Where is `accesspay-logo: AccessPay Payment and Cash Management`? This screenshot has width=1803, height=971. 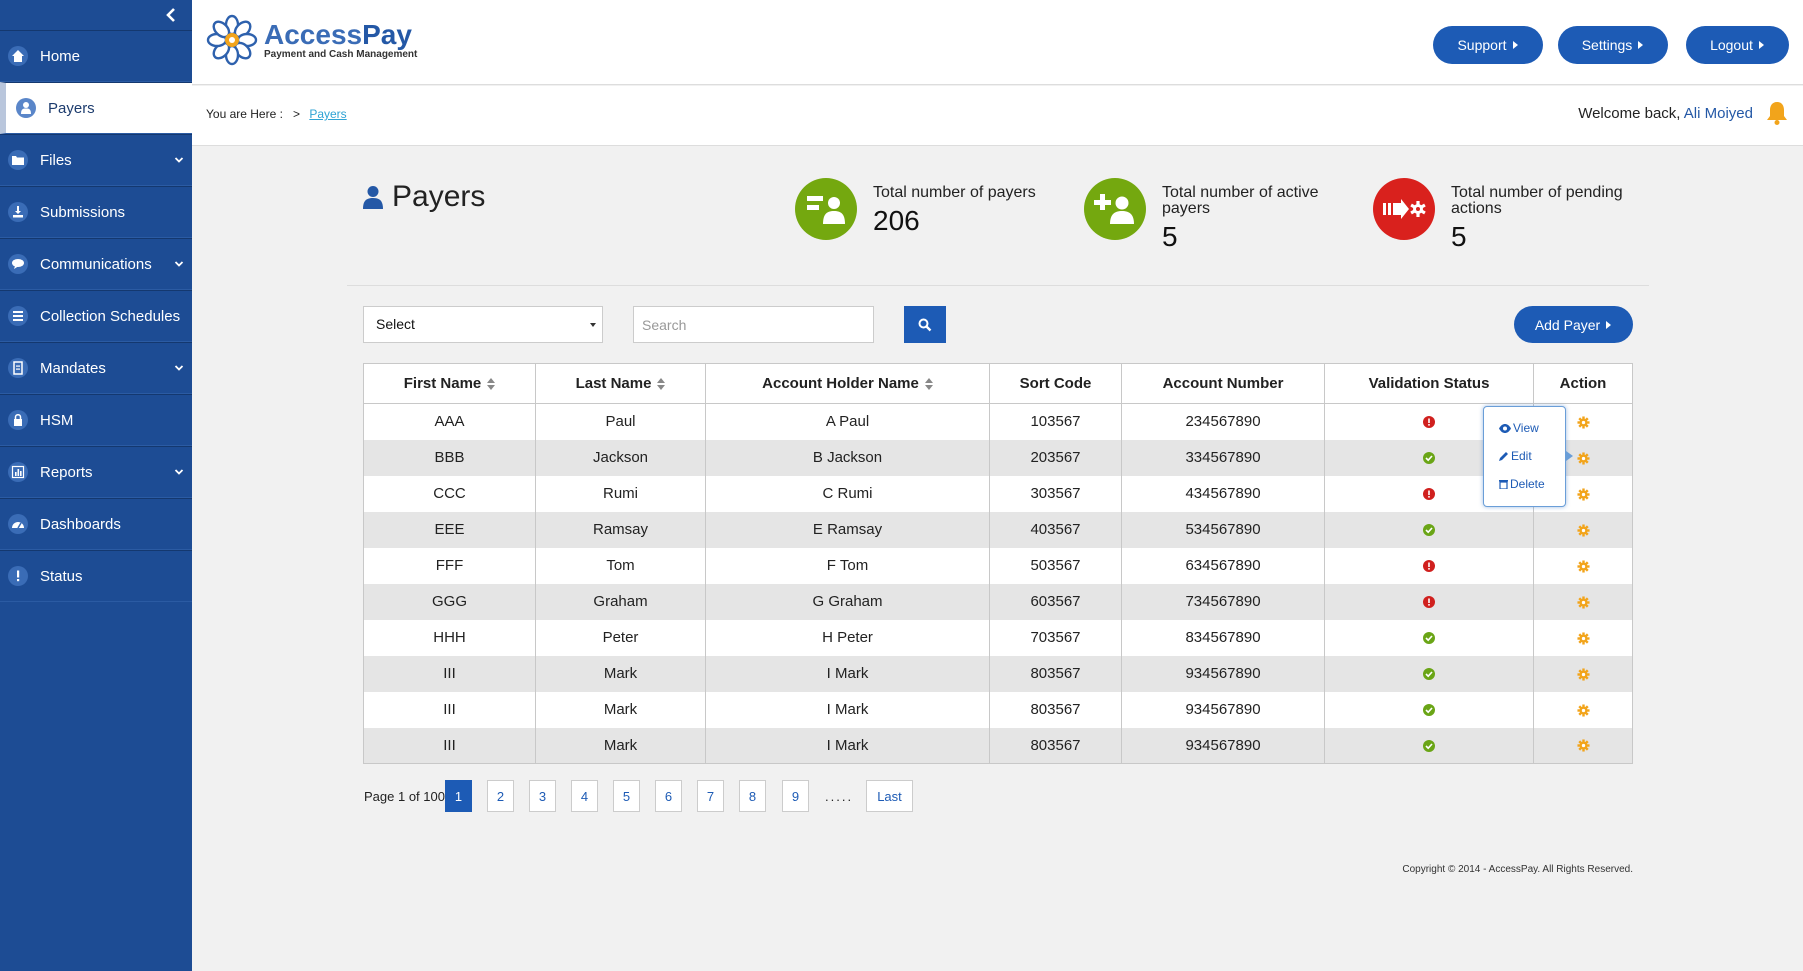
accesspay-logo: AccessPay Payment and Cash Management is located at coordinates (311, 40).